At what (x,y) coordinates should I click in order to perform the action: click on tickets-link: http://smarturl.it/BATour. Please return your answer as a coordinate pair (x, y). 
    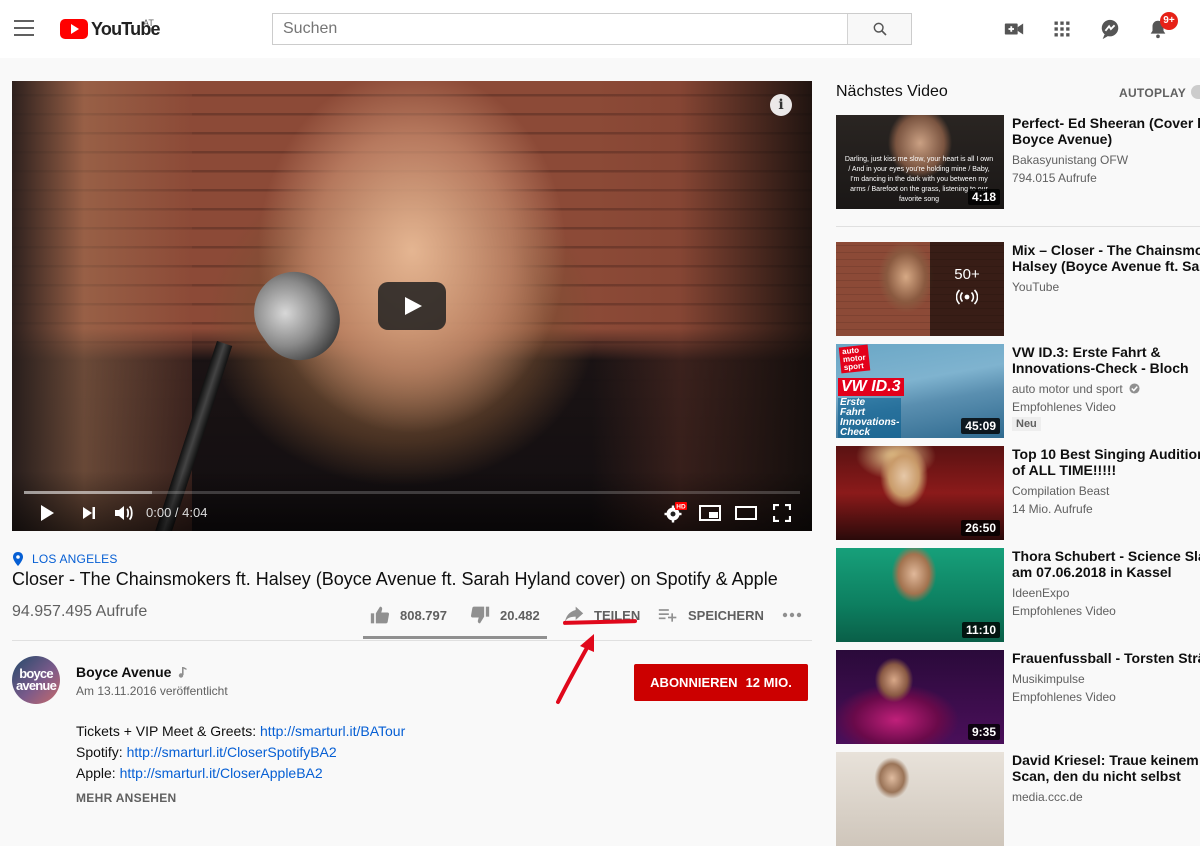
    Looking at the image, I should click on (332, 731).